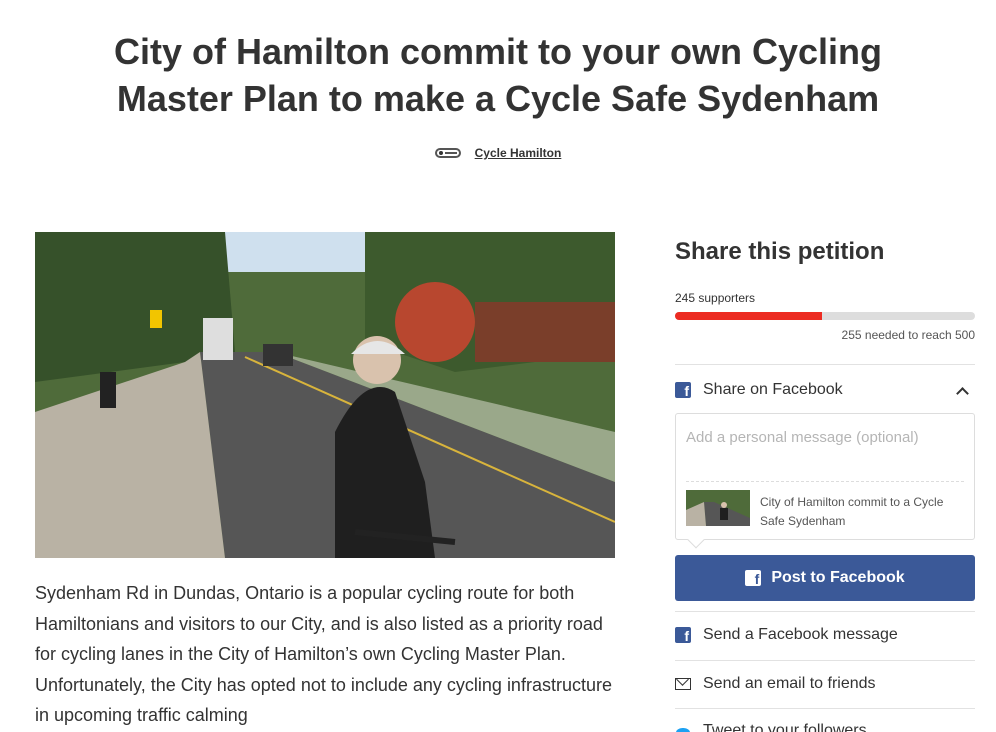 This screenshot has width=996, height=732. What do you see at coordinates (748, 316) in the screenshot?
I see `progress-bar-fill` at bounding box center [748, 316].